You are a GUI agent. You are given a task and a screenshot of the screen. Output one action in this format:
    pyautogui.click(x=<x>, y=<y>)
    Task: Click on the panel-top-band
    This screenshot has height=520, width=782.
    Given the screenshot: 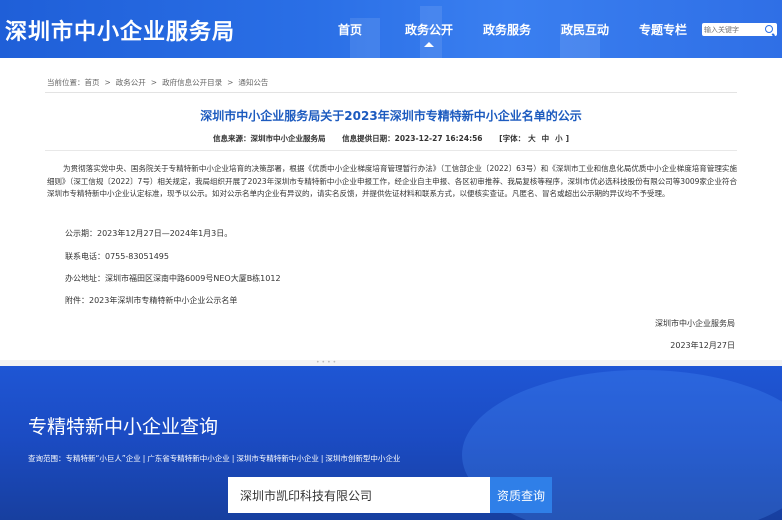 What is the action you would take?
    pyautogui.click(x=391, y=363)
    